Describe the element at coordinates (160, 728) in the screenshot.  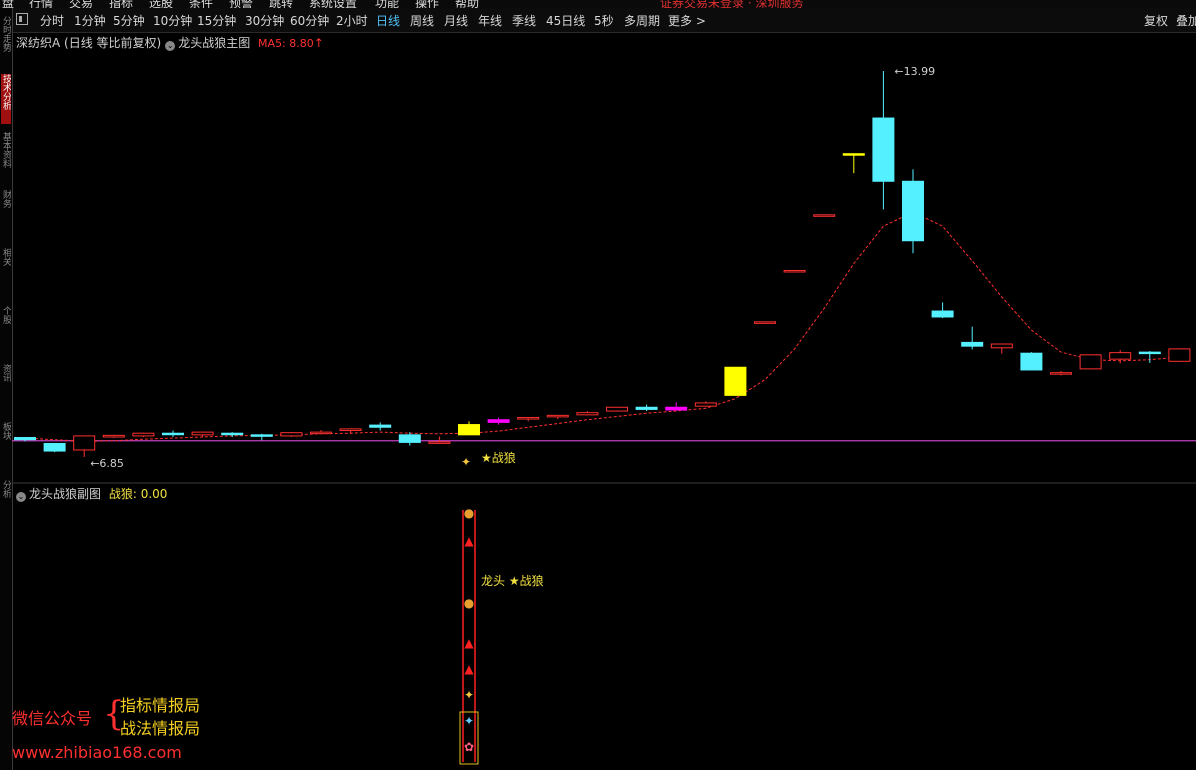
I see `watermark-name-2: 战法情报局` at that location.